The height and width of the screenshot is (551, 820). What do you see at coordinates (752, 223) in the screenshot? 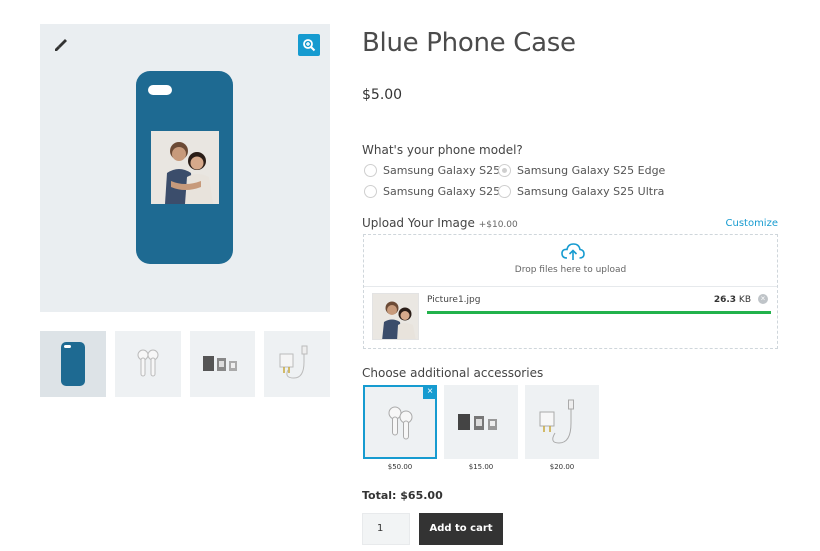
I see `customize-link: Customize` at bounding box center [752, 223].